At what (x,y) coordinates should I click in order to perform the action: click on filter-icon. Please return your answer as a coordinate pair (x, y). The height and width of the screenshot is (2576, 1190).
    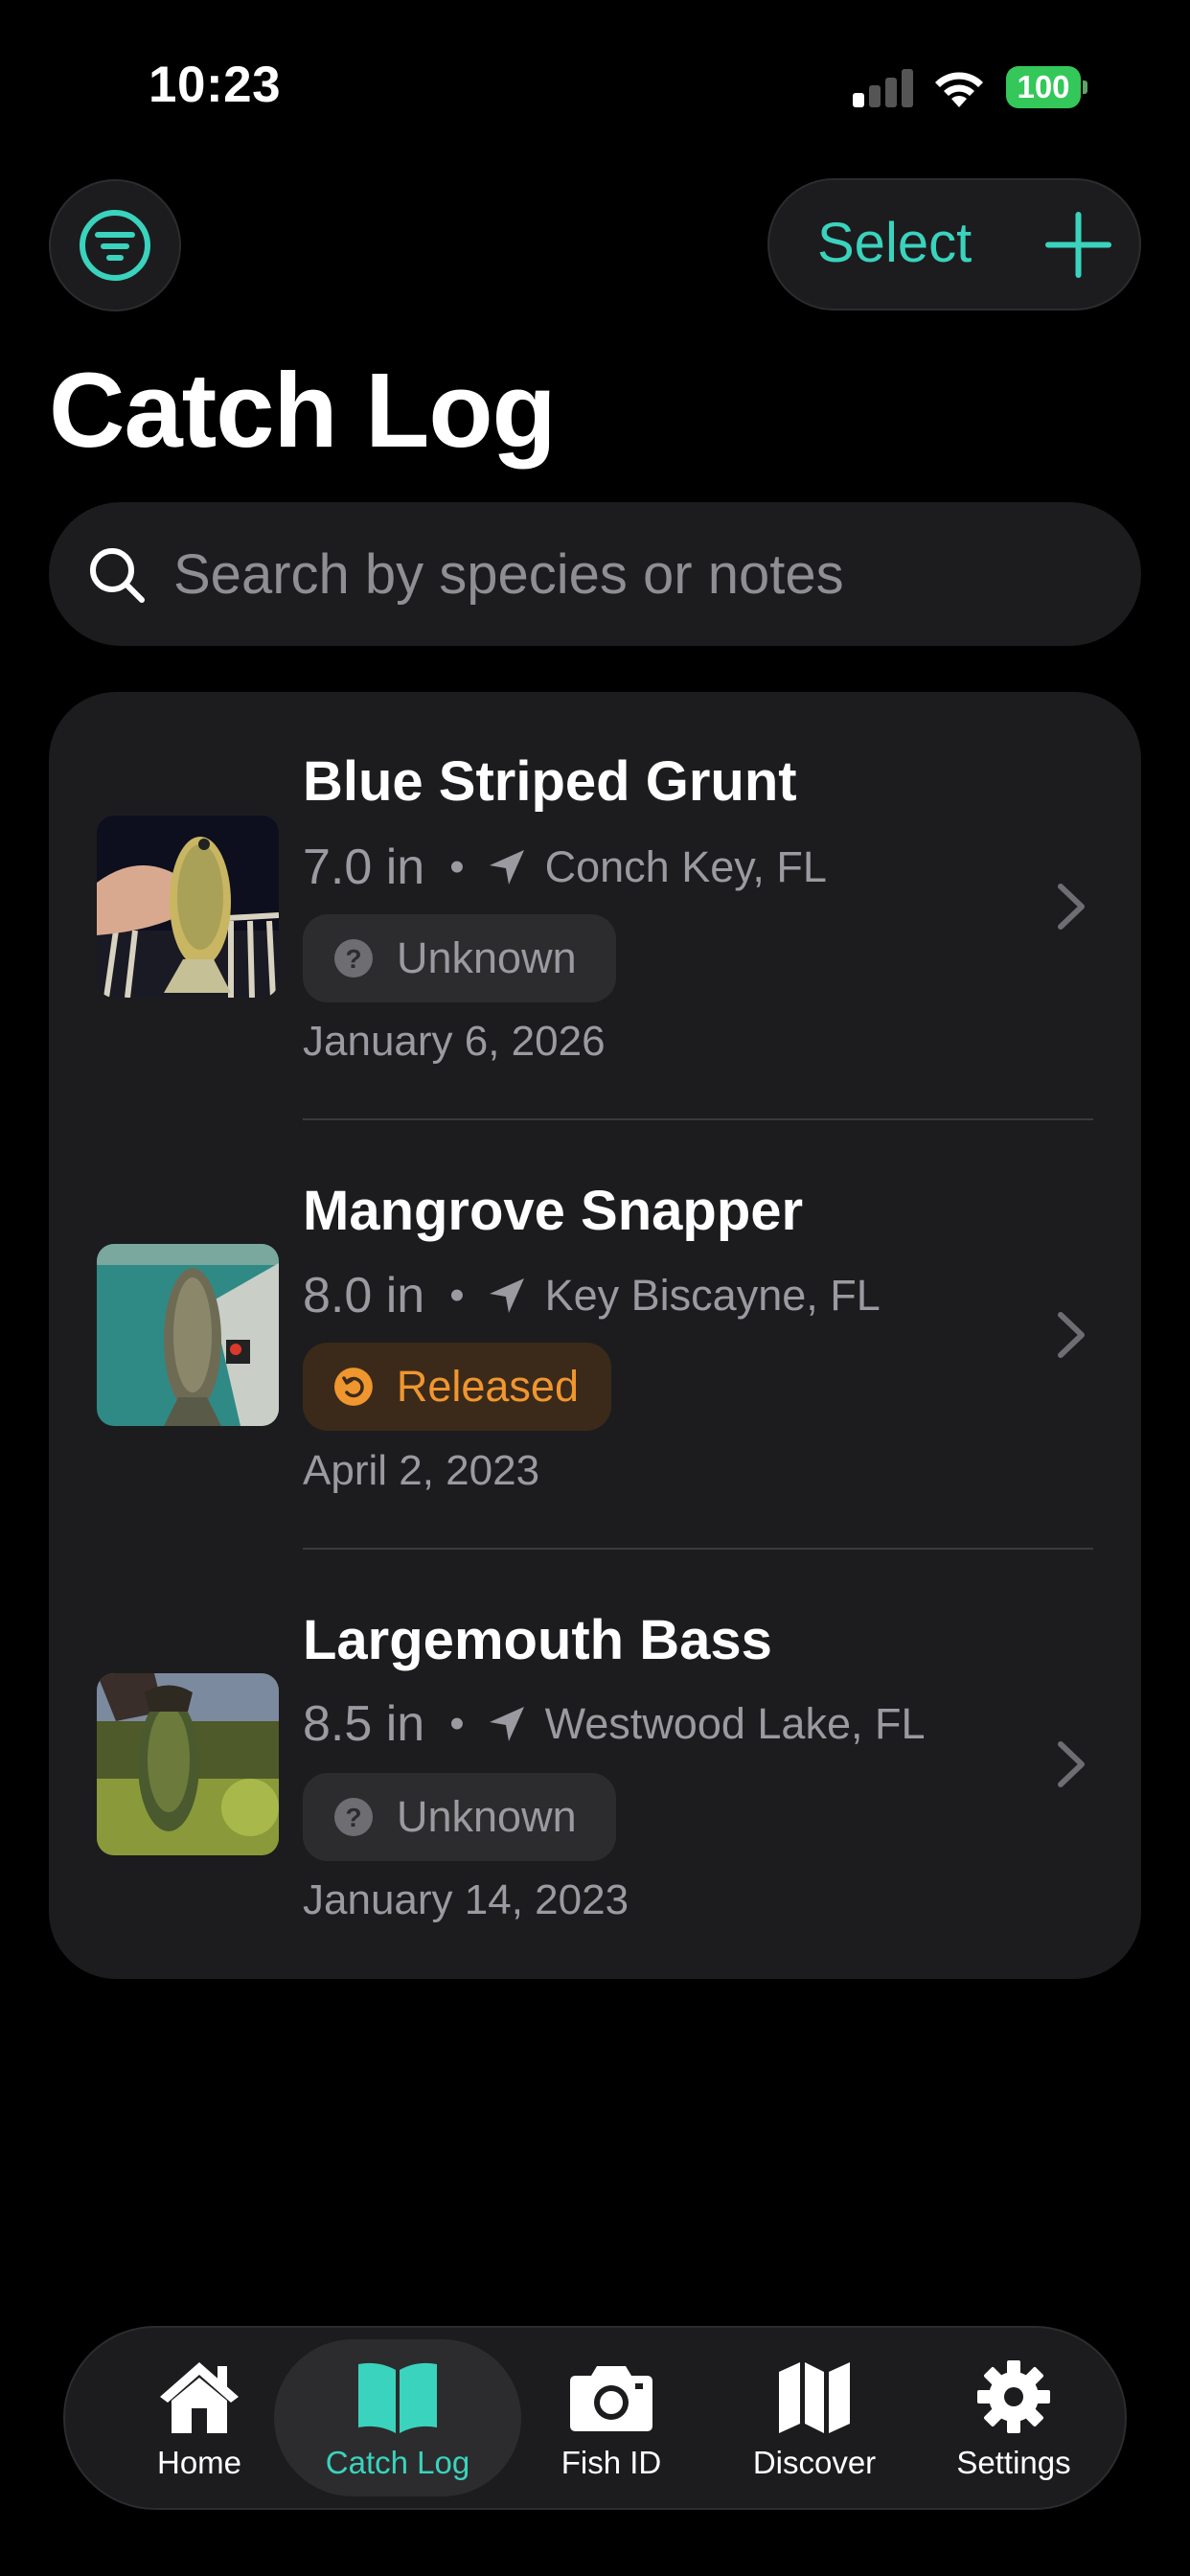
    Looking at the image, I should click on (115, 245).